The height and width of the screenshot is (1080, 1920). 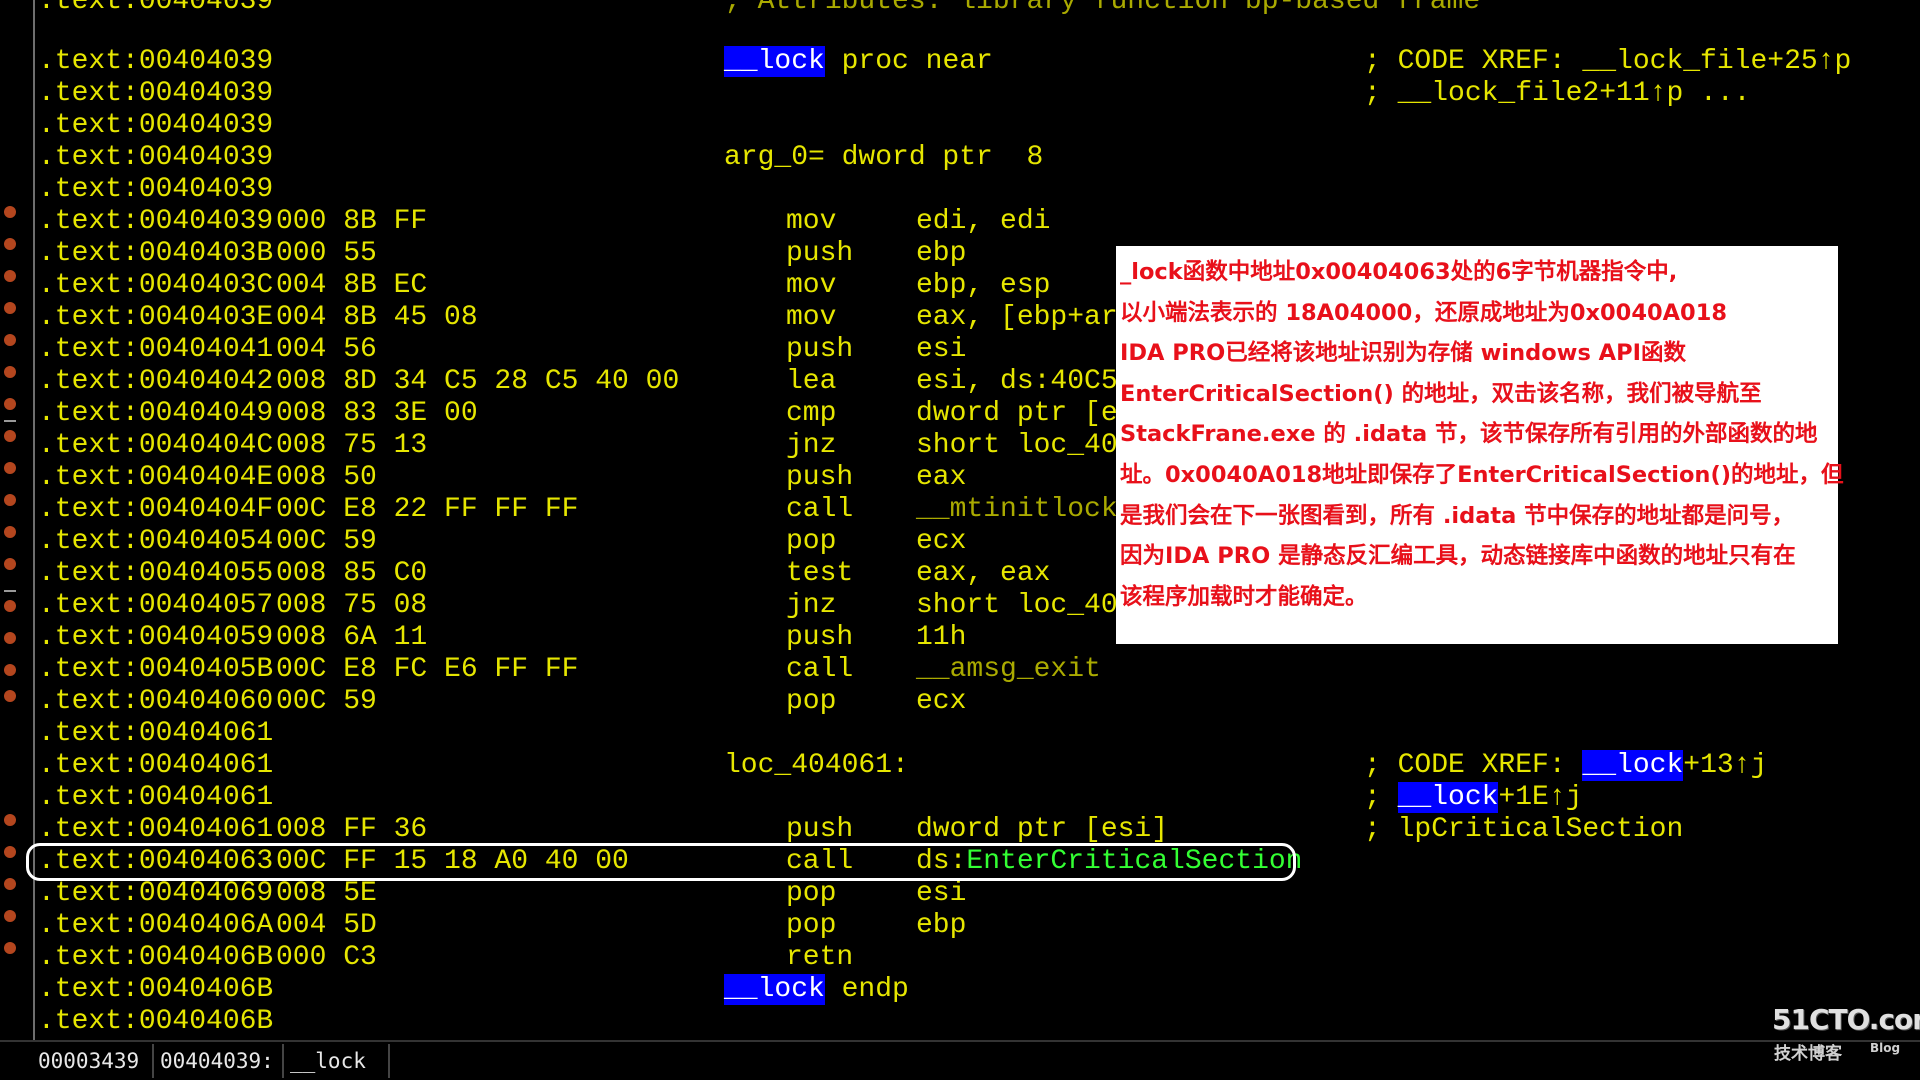 I want to click on address: .text:00404057, so click(x=156, y=605).